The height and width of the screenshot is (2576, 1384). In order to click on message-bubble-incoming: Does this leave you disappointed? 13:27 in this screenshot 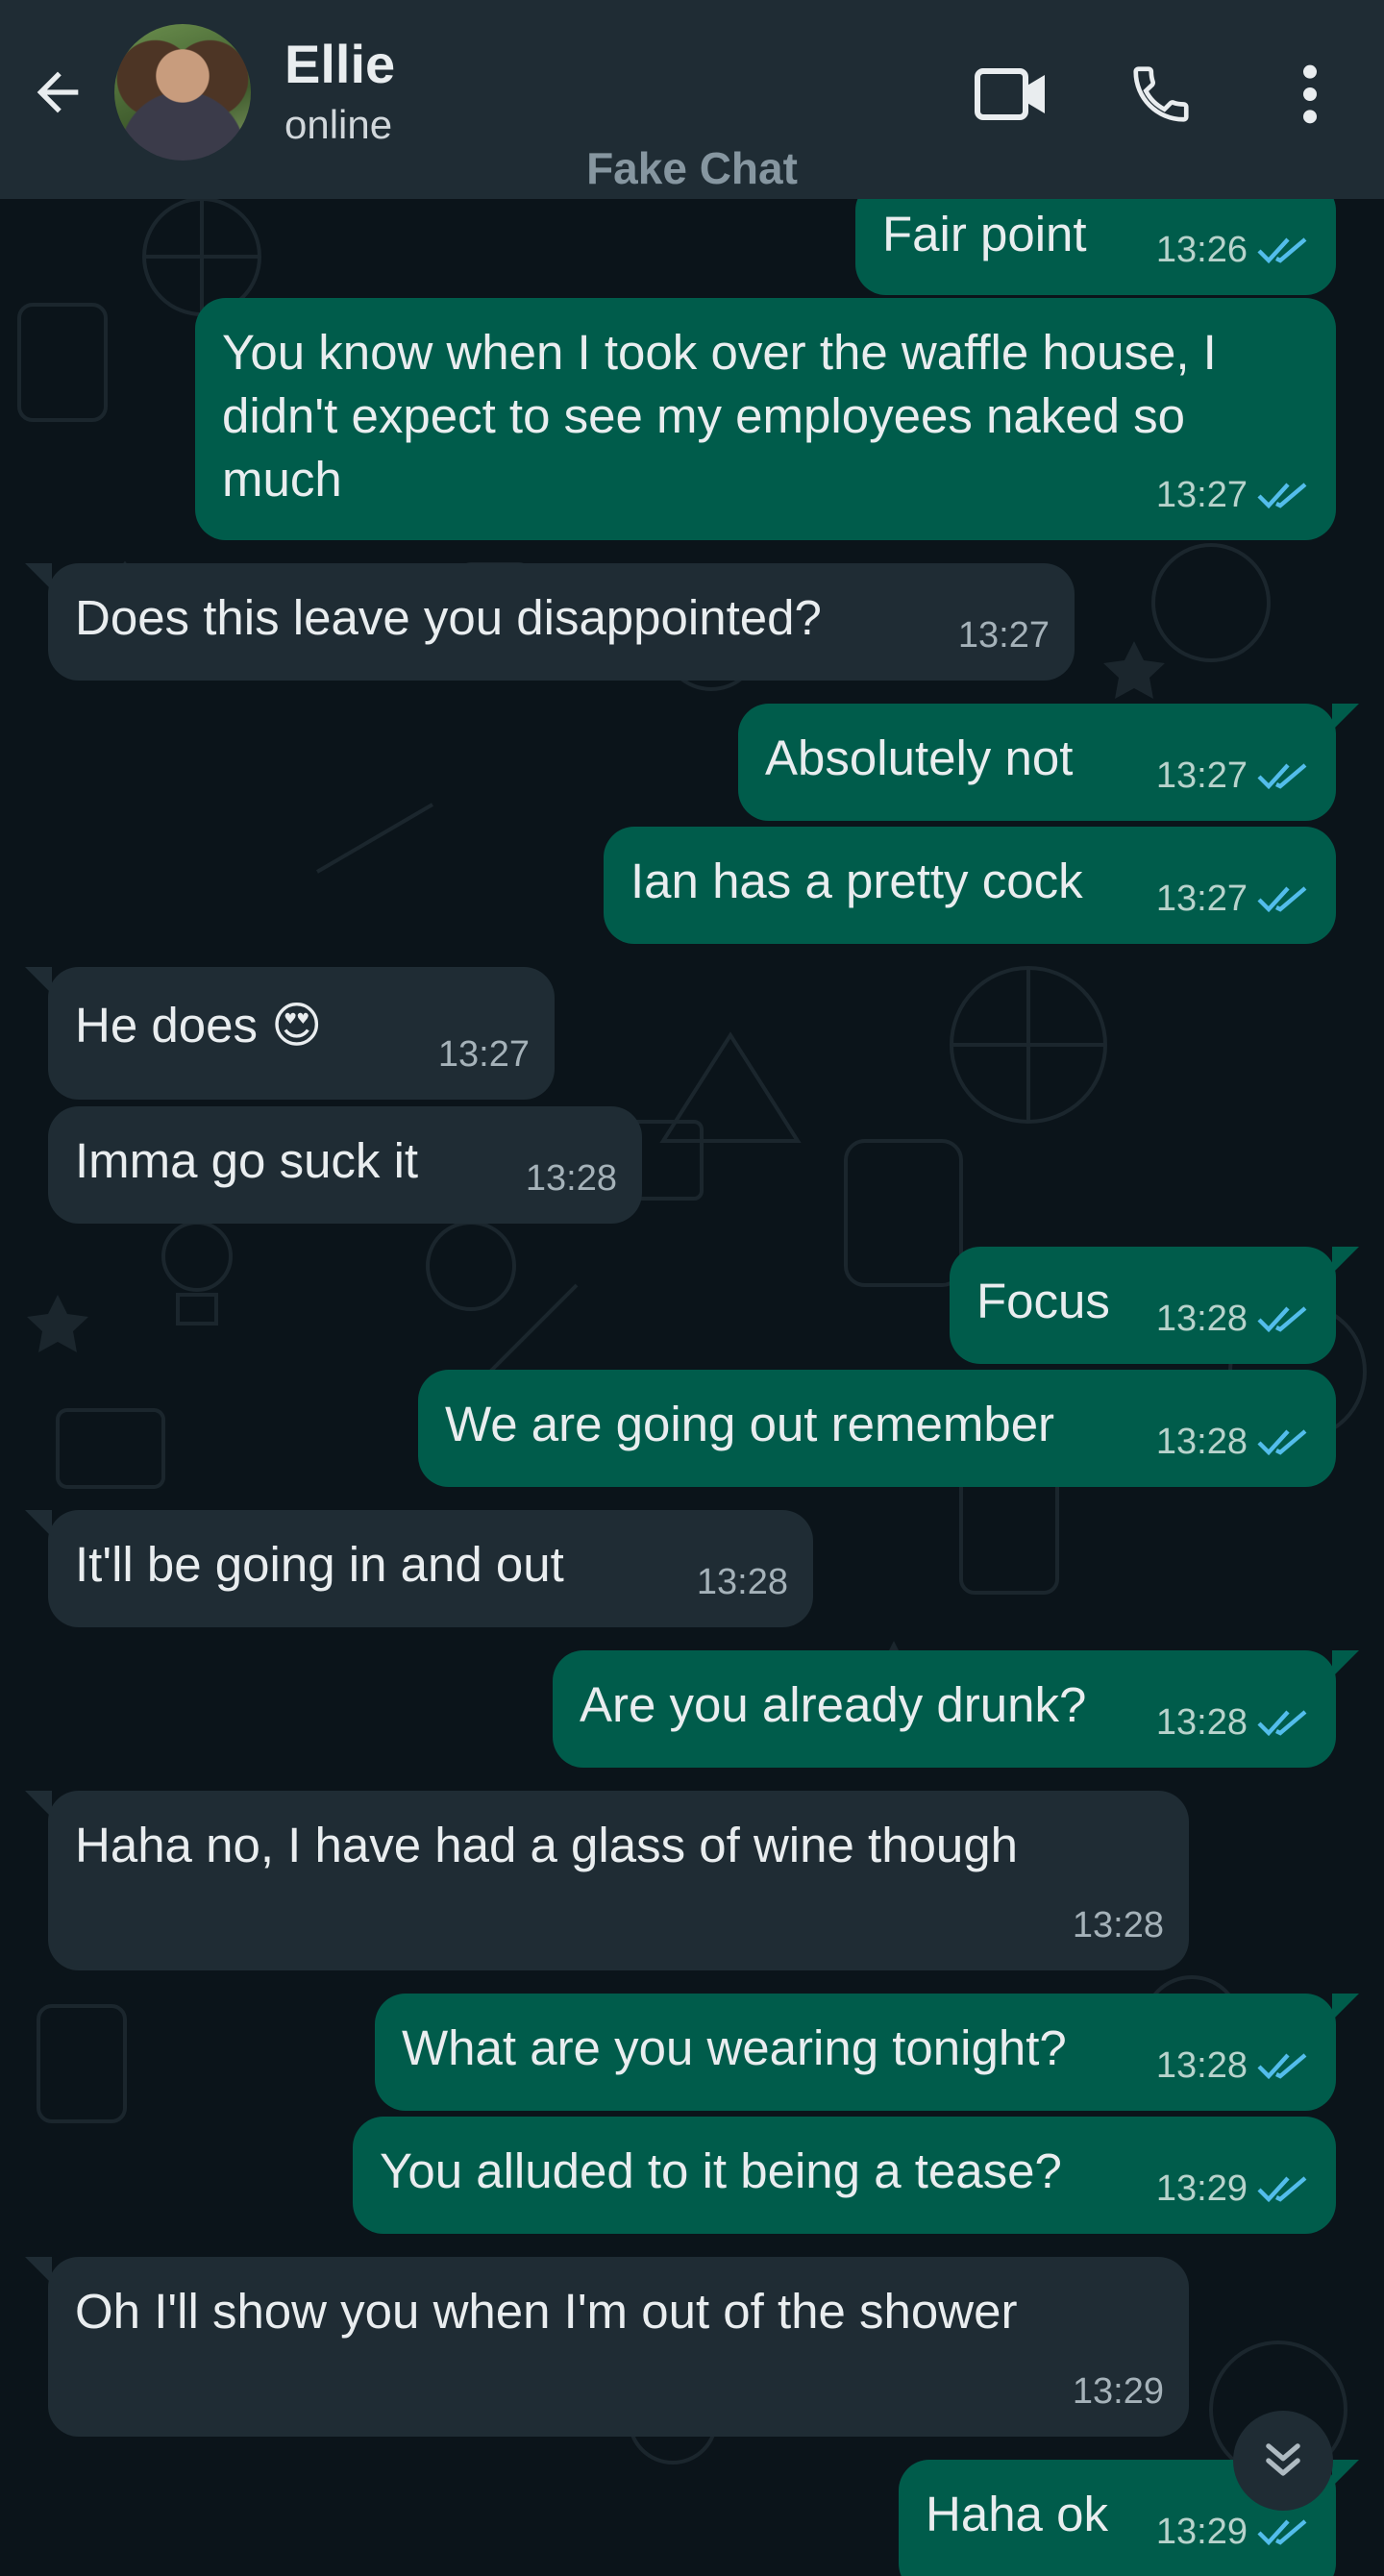, I will do `click(550, 622)`.